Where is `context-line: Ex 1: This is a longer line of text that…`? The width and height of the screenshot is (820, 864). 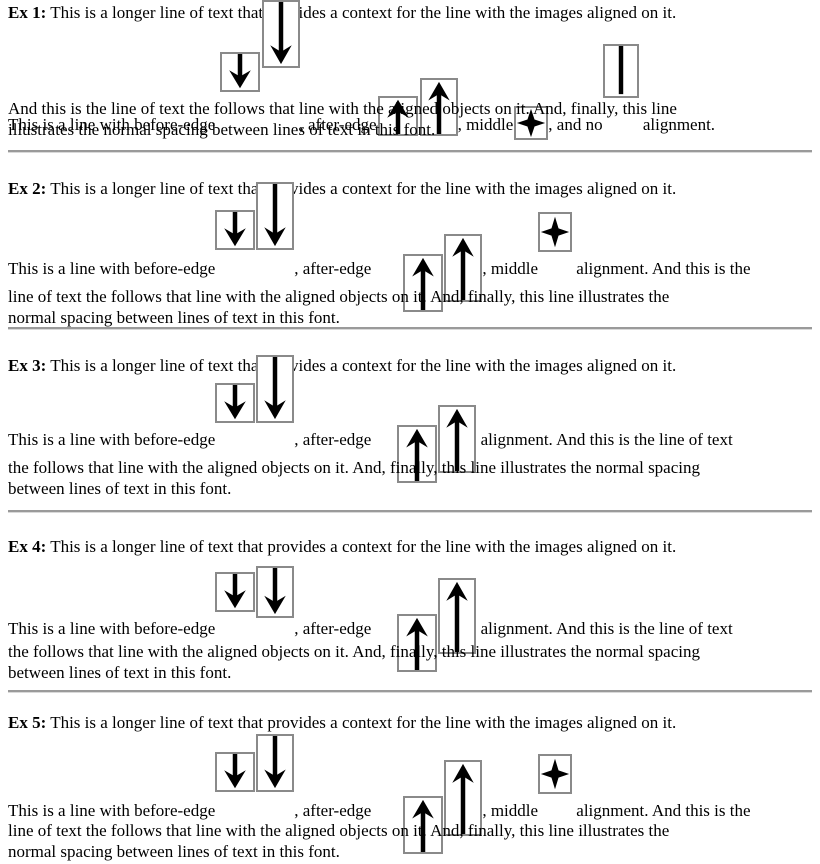
context-line: Ex 1: This is a longer line of text that… is located at coordinates (342, 12).